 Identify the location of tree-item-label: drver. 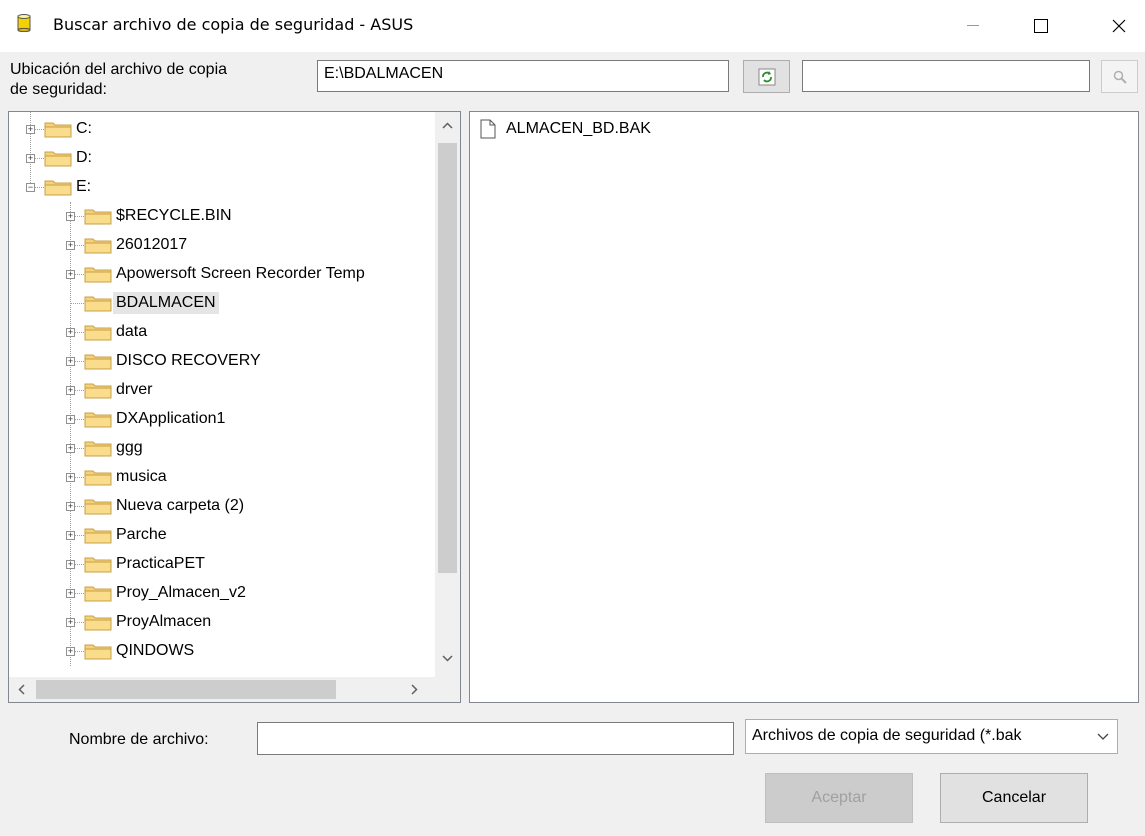
(134, 389).